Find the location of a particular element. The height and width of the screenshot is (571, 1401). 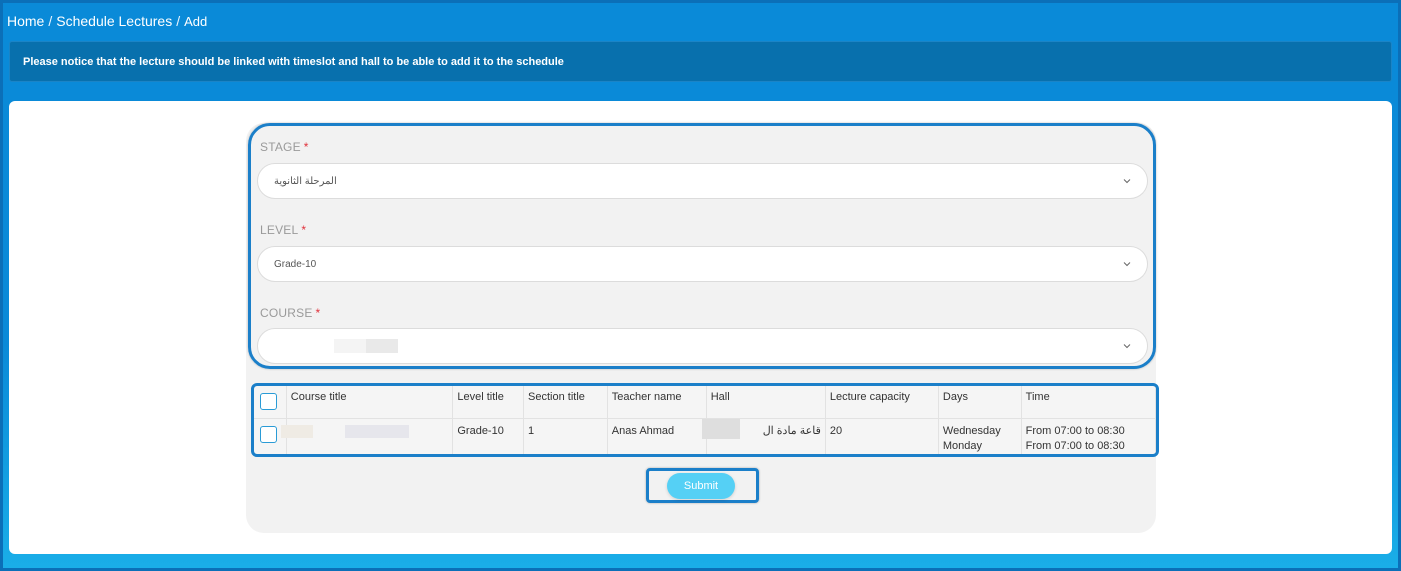

breadcrumb-schedule-lectures: Schedule Lectures is located at coordinates (114, 21).